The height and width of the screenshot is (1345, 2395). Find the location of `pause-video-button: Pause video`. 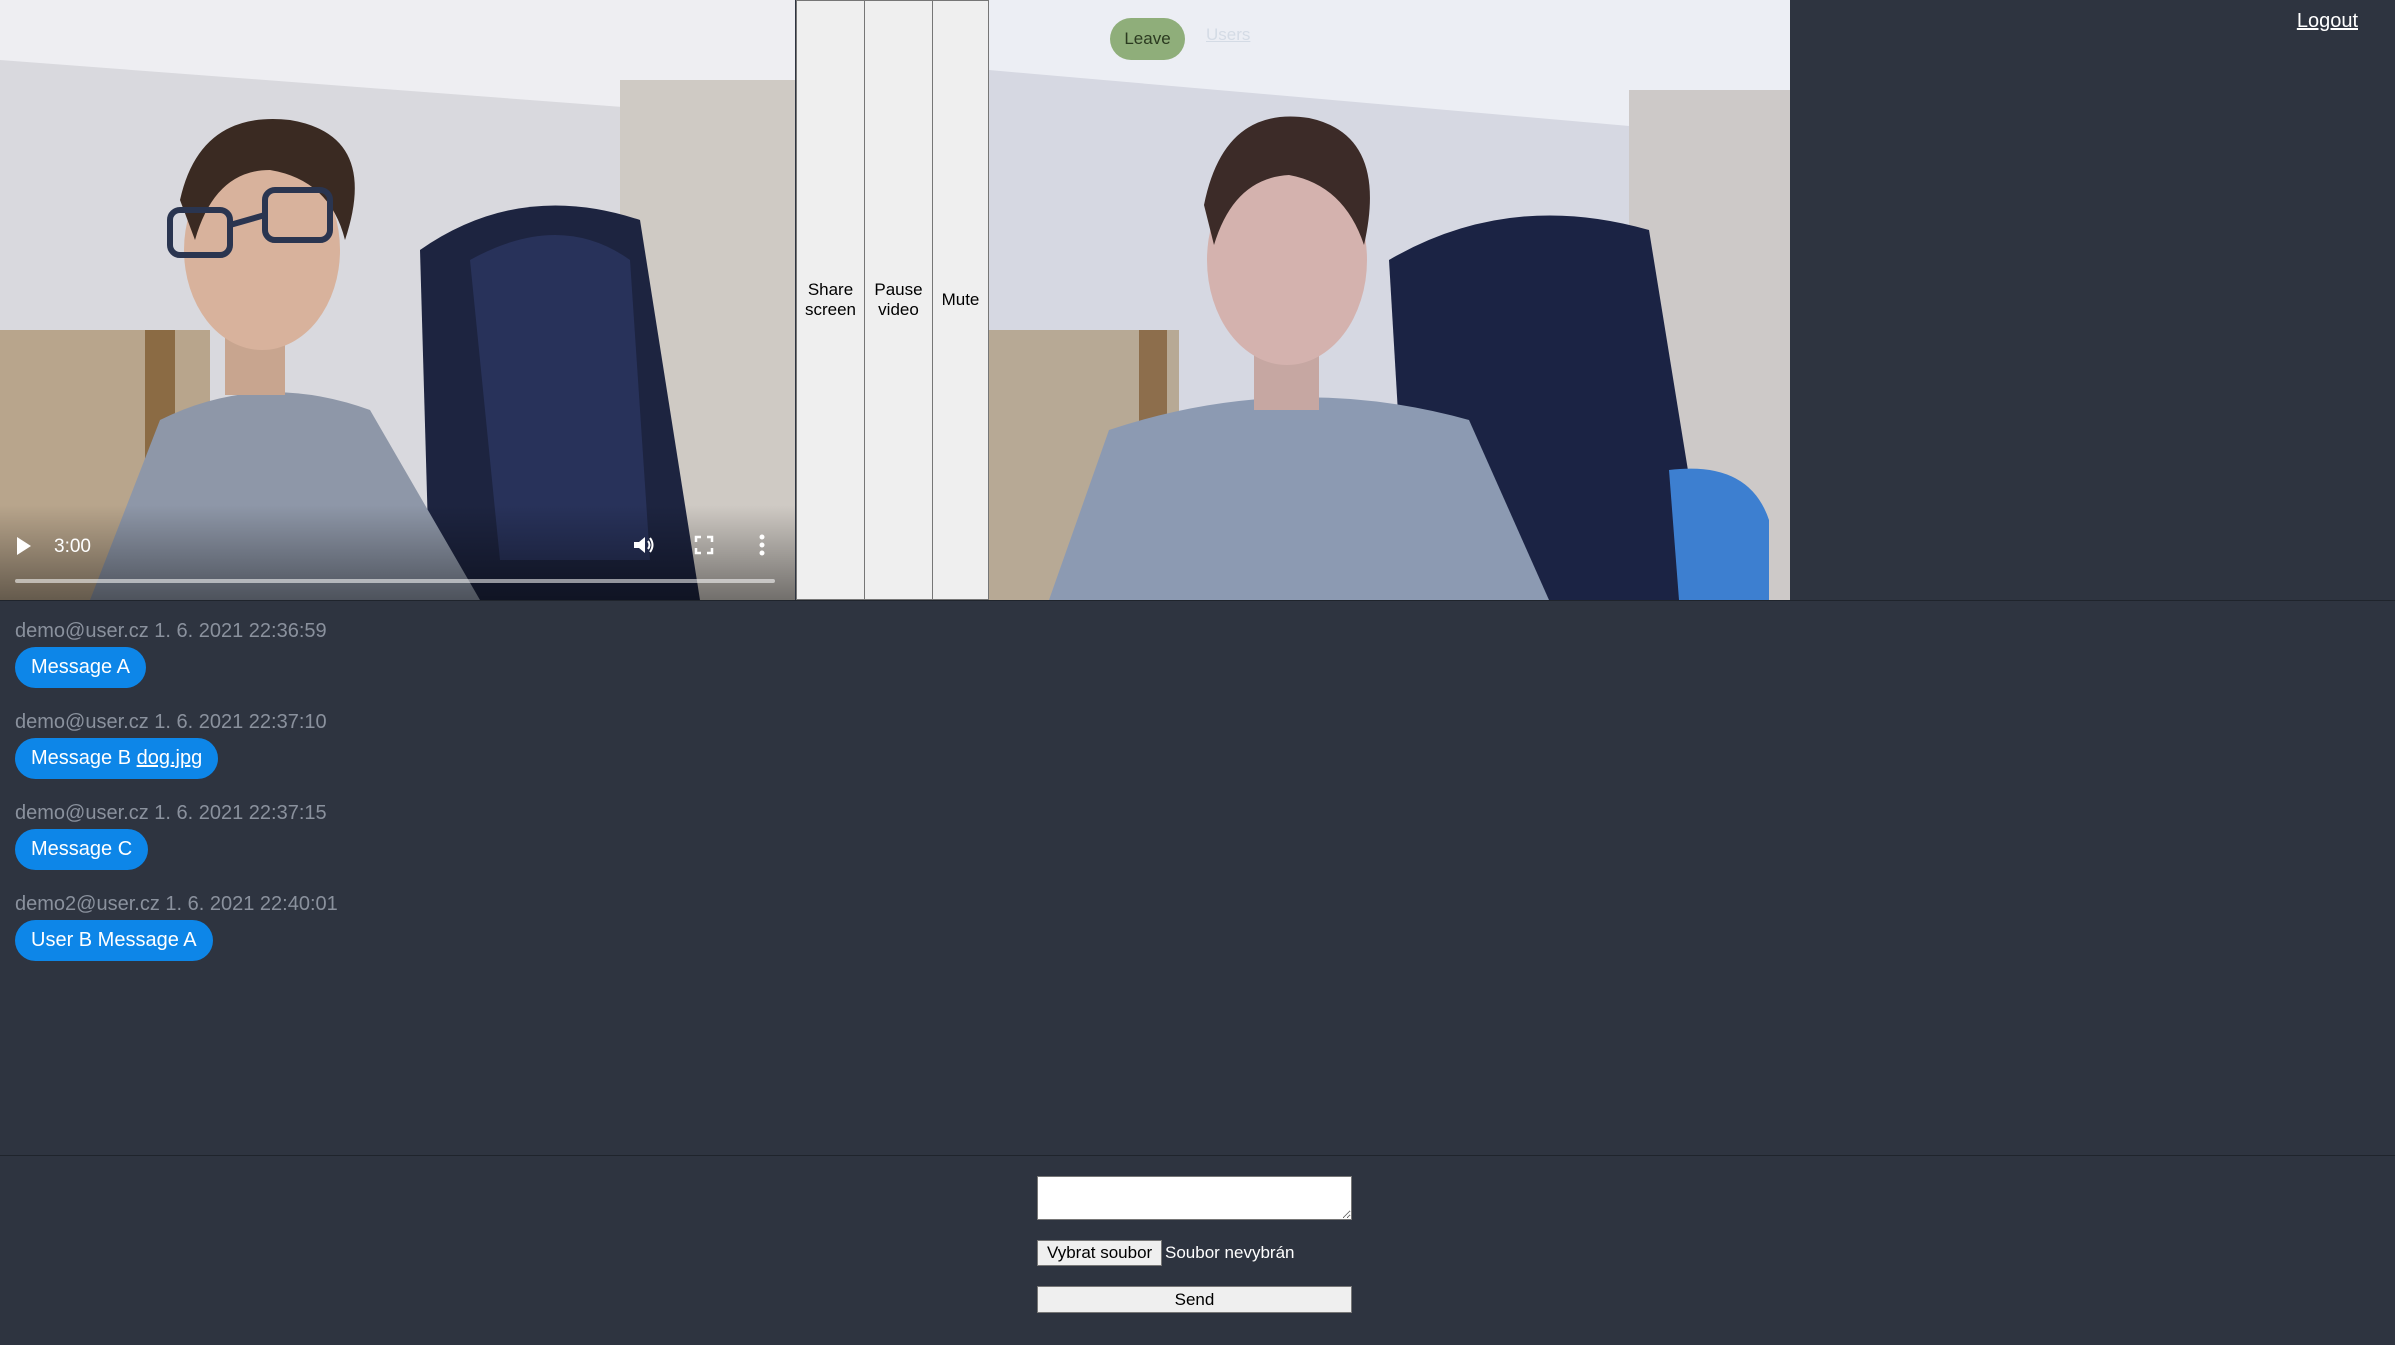

pause-video-button: Pause video is located at coordinates (898, 300).